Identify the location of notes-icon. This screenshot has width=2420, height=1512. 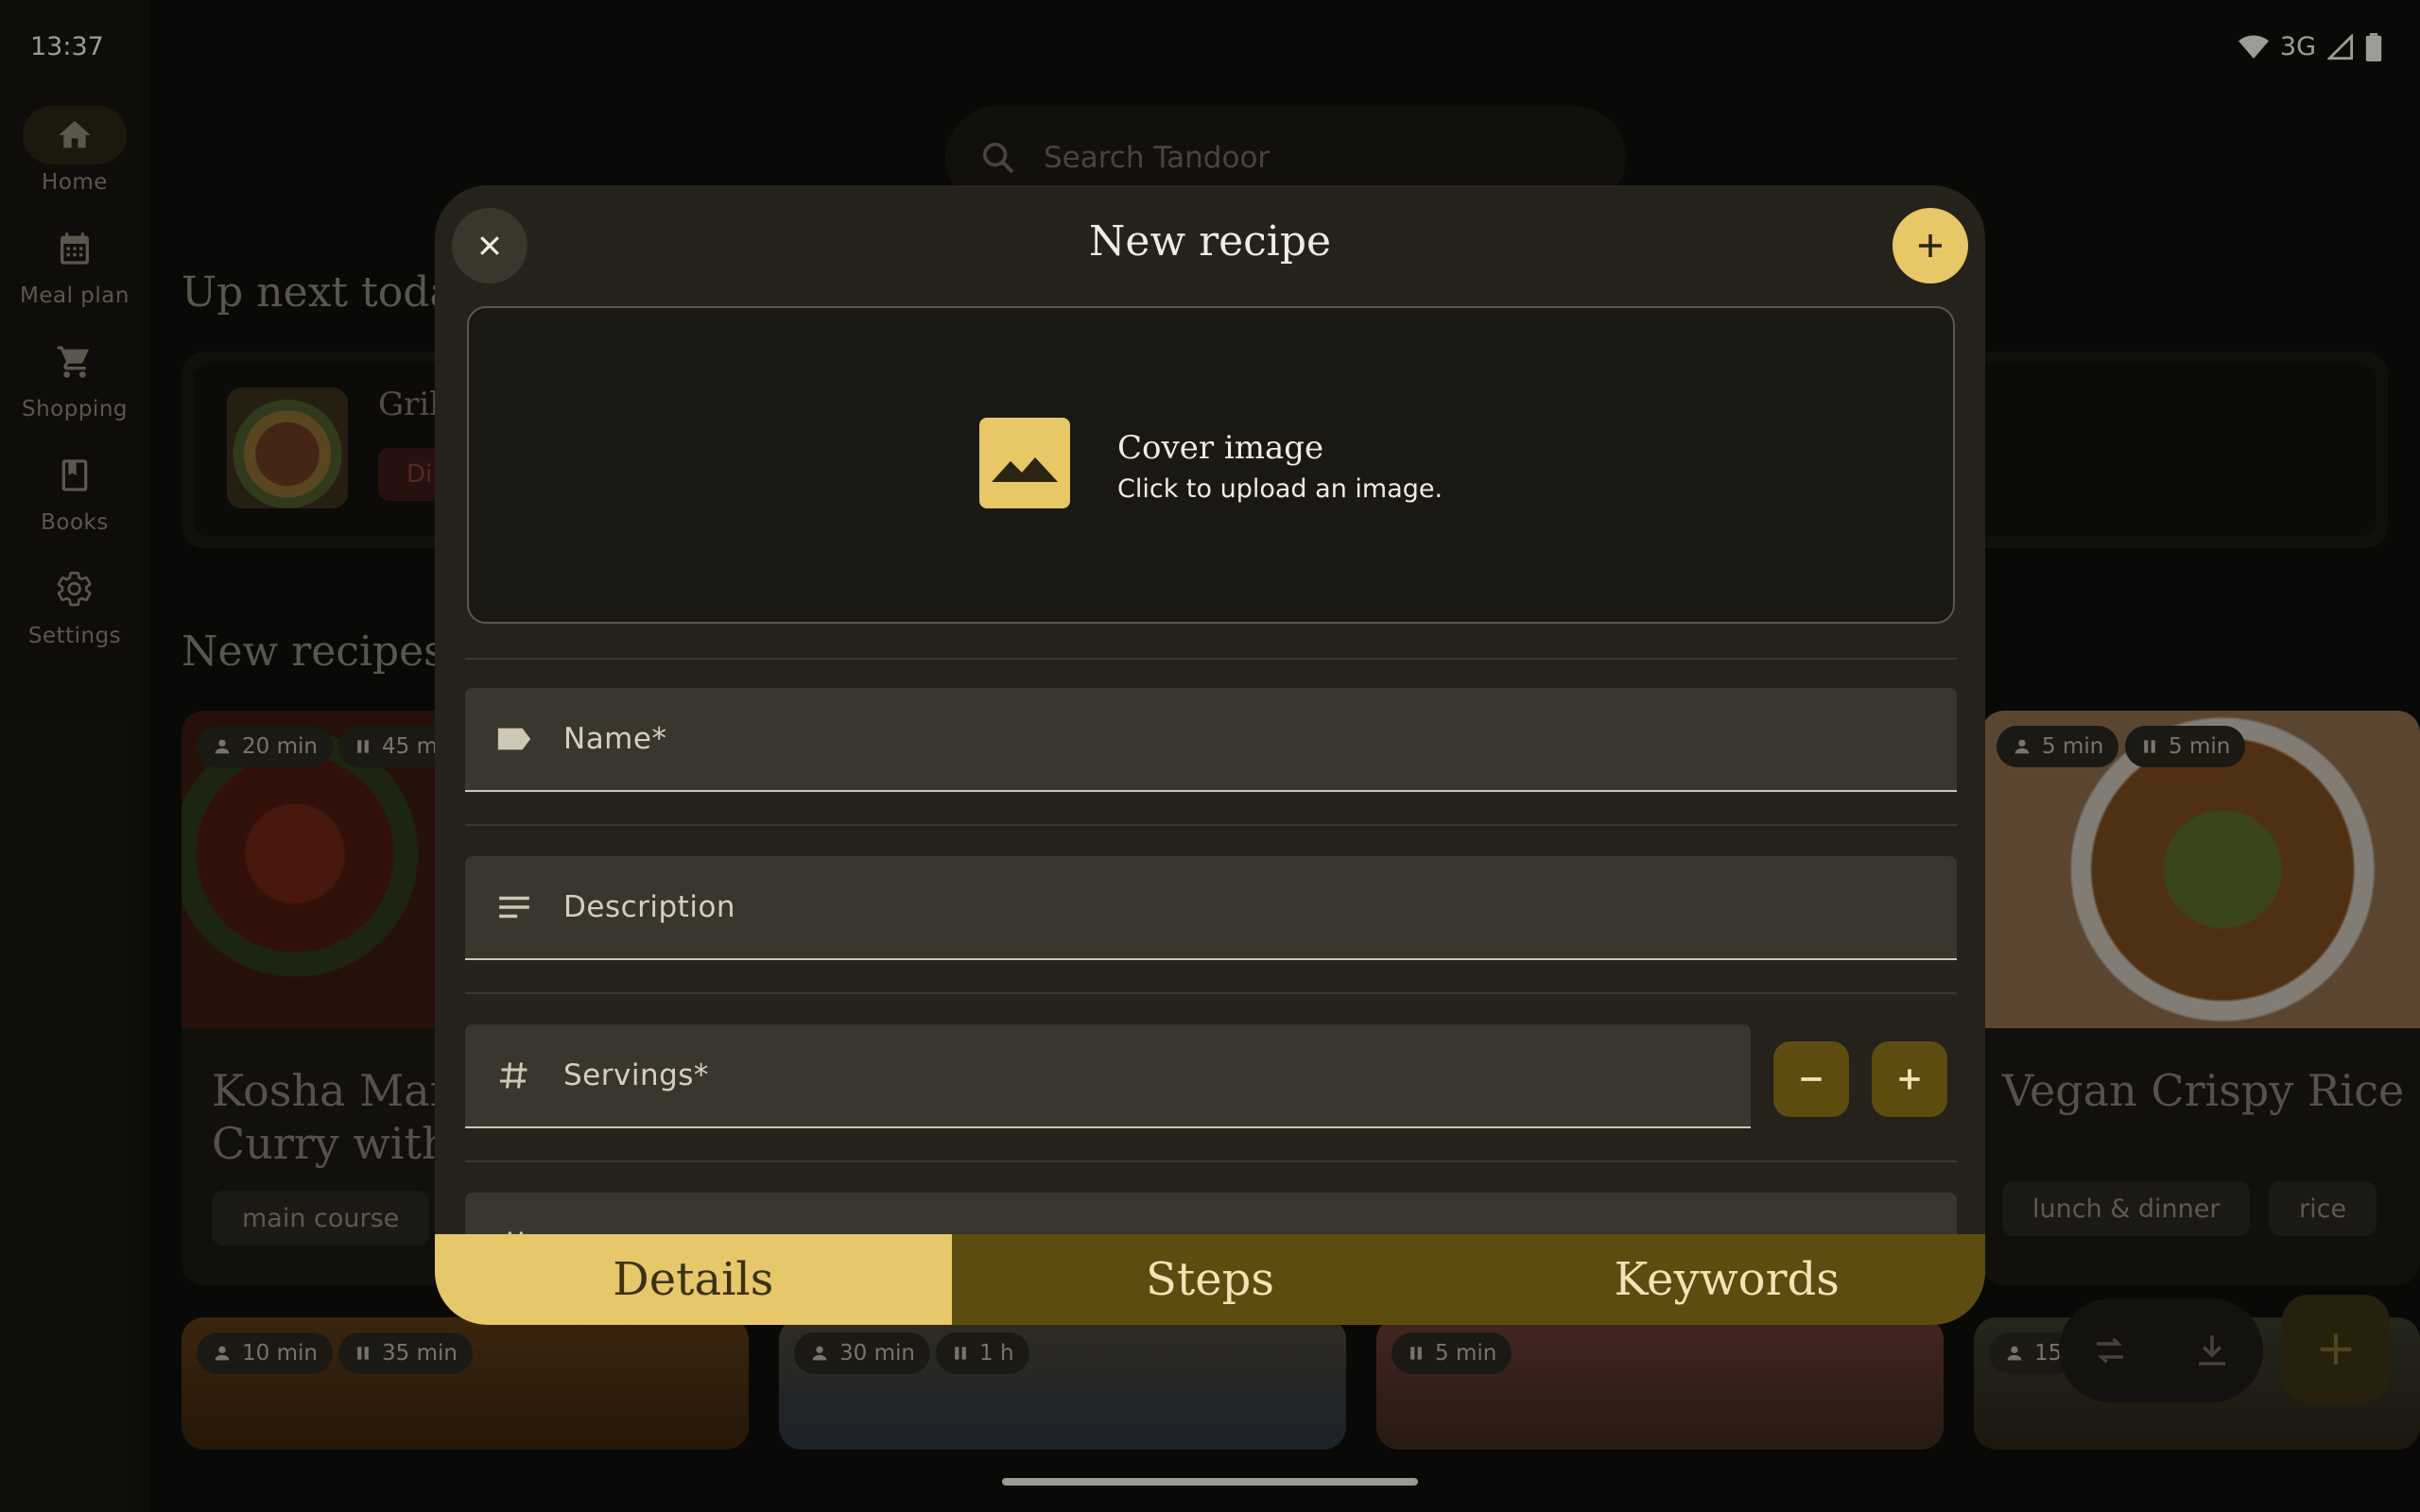
(514, 907).